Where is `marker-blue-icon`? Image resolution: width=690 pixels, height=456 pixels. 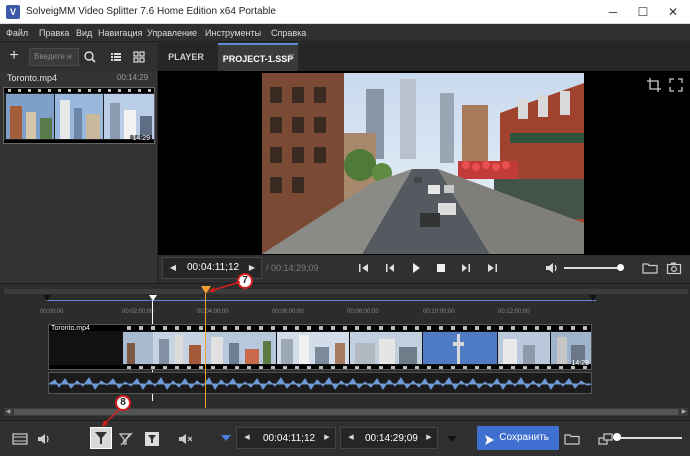
marker-blue-icon is located at coordinates (226, 439).